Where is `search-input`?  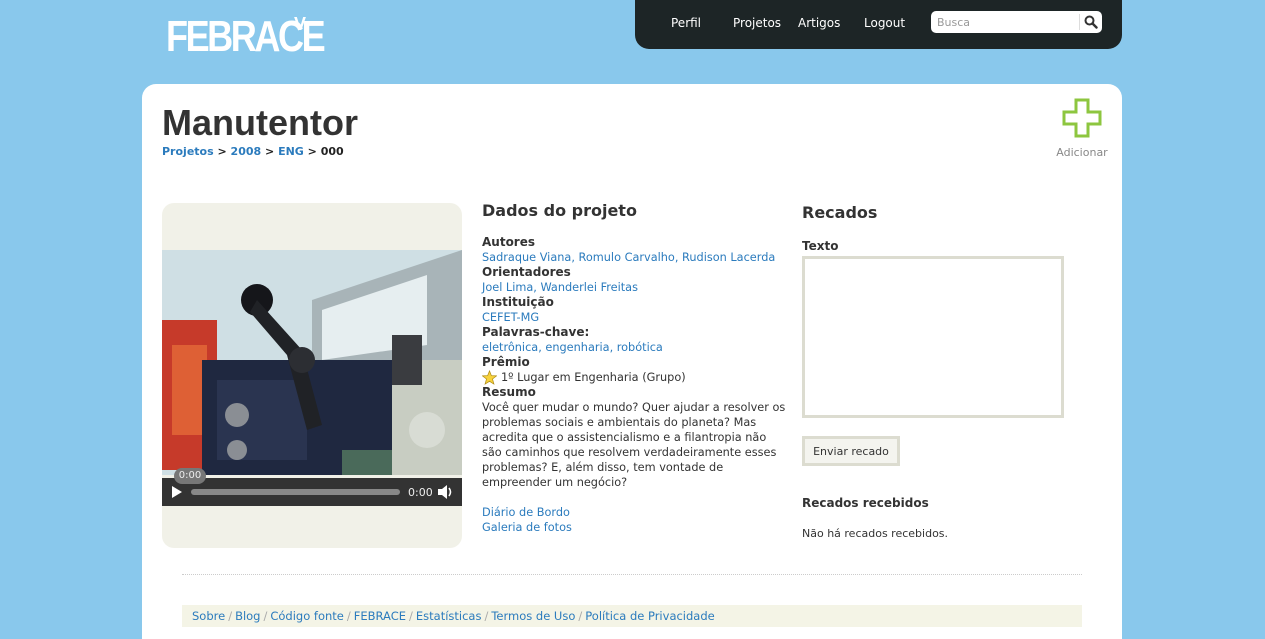 search-input is located at coordinates (1007, 22).